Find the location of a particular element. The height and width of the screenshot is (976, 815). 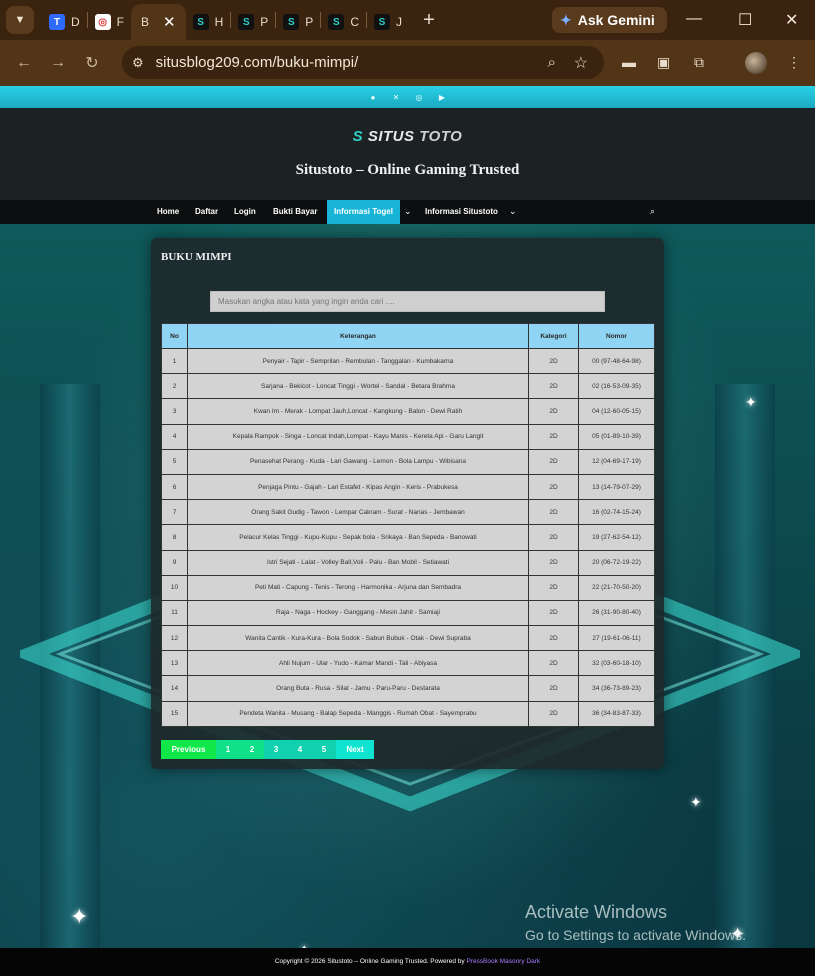

tab-favicon-icon: S is located at coordinates (246, 22).